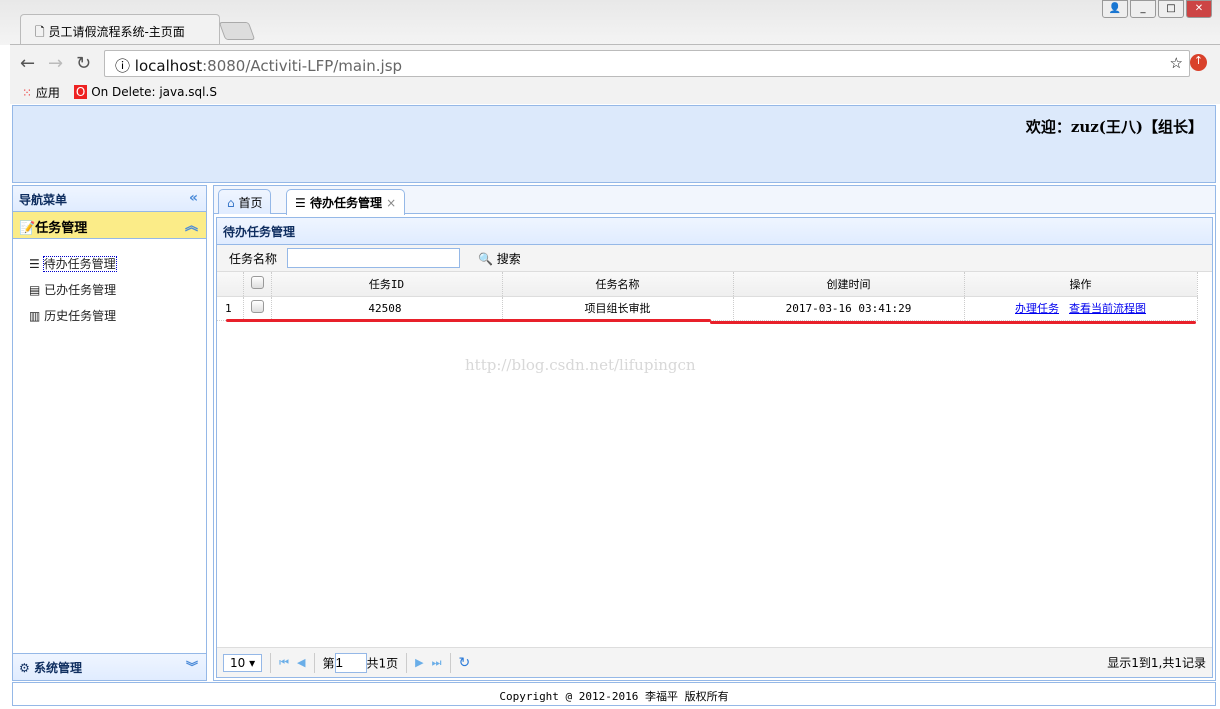  Describe the element at coordinates (83, 63) in the screenshot. I see `reload-icon: ↻` at that location.